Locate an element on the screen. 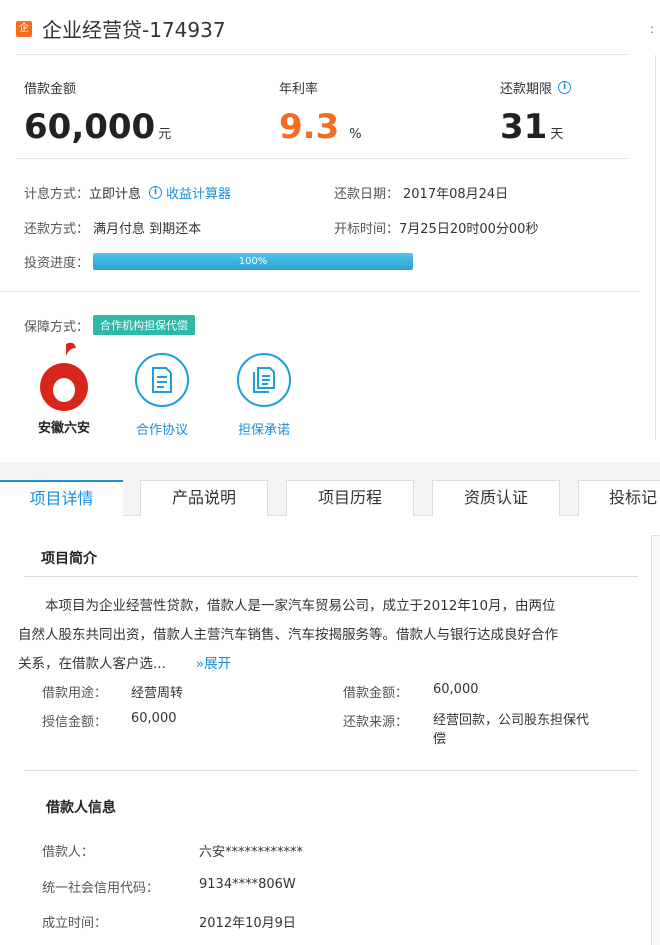  calculator-link: 收益计算器 is located at coordinates (198, 192).